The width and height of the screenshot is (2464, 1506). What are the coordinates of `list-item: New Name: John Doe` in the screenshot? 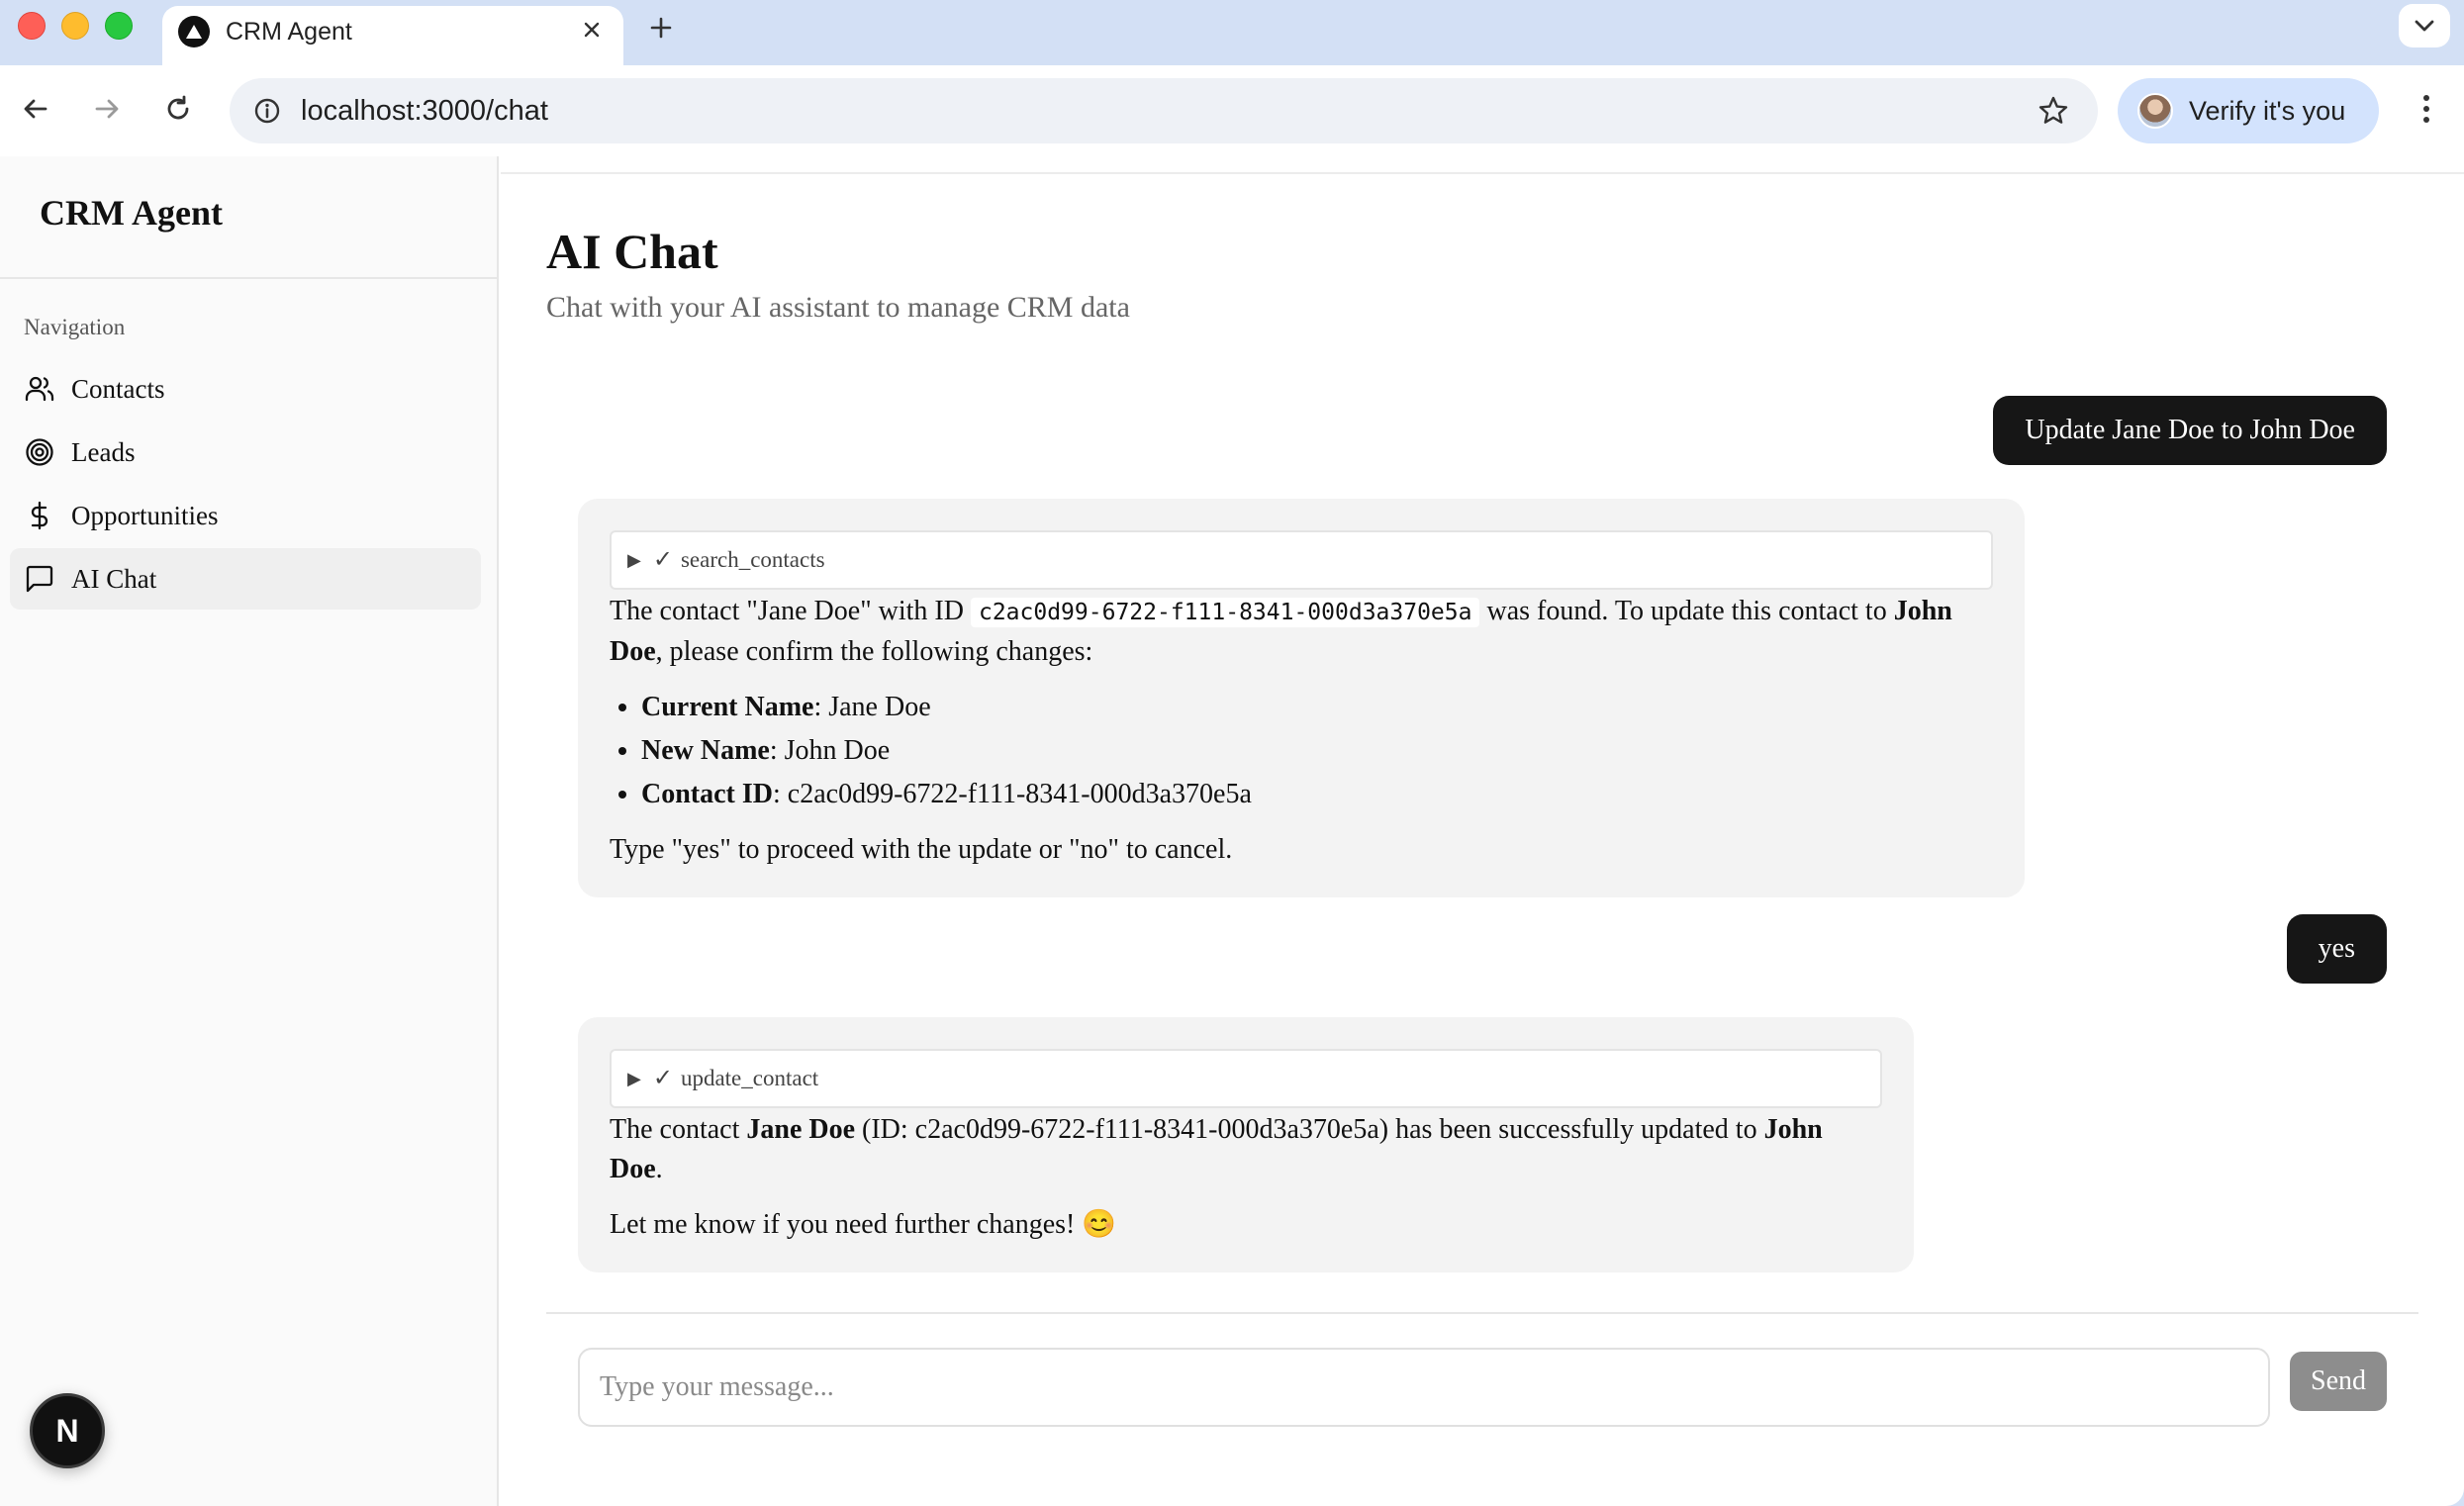 It's located at (1317, 751).